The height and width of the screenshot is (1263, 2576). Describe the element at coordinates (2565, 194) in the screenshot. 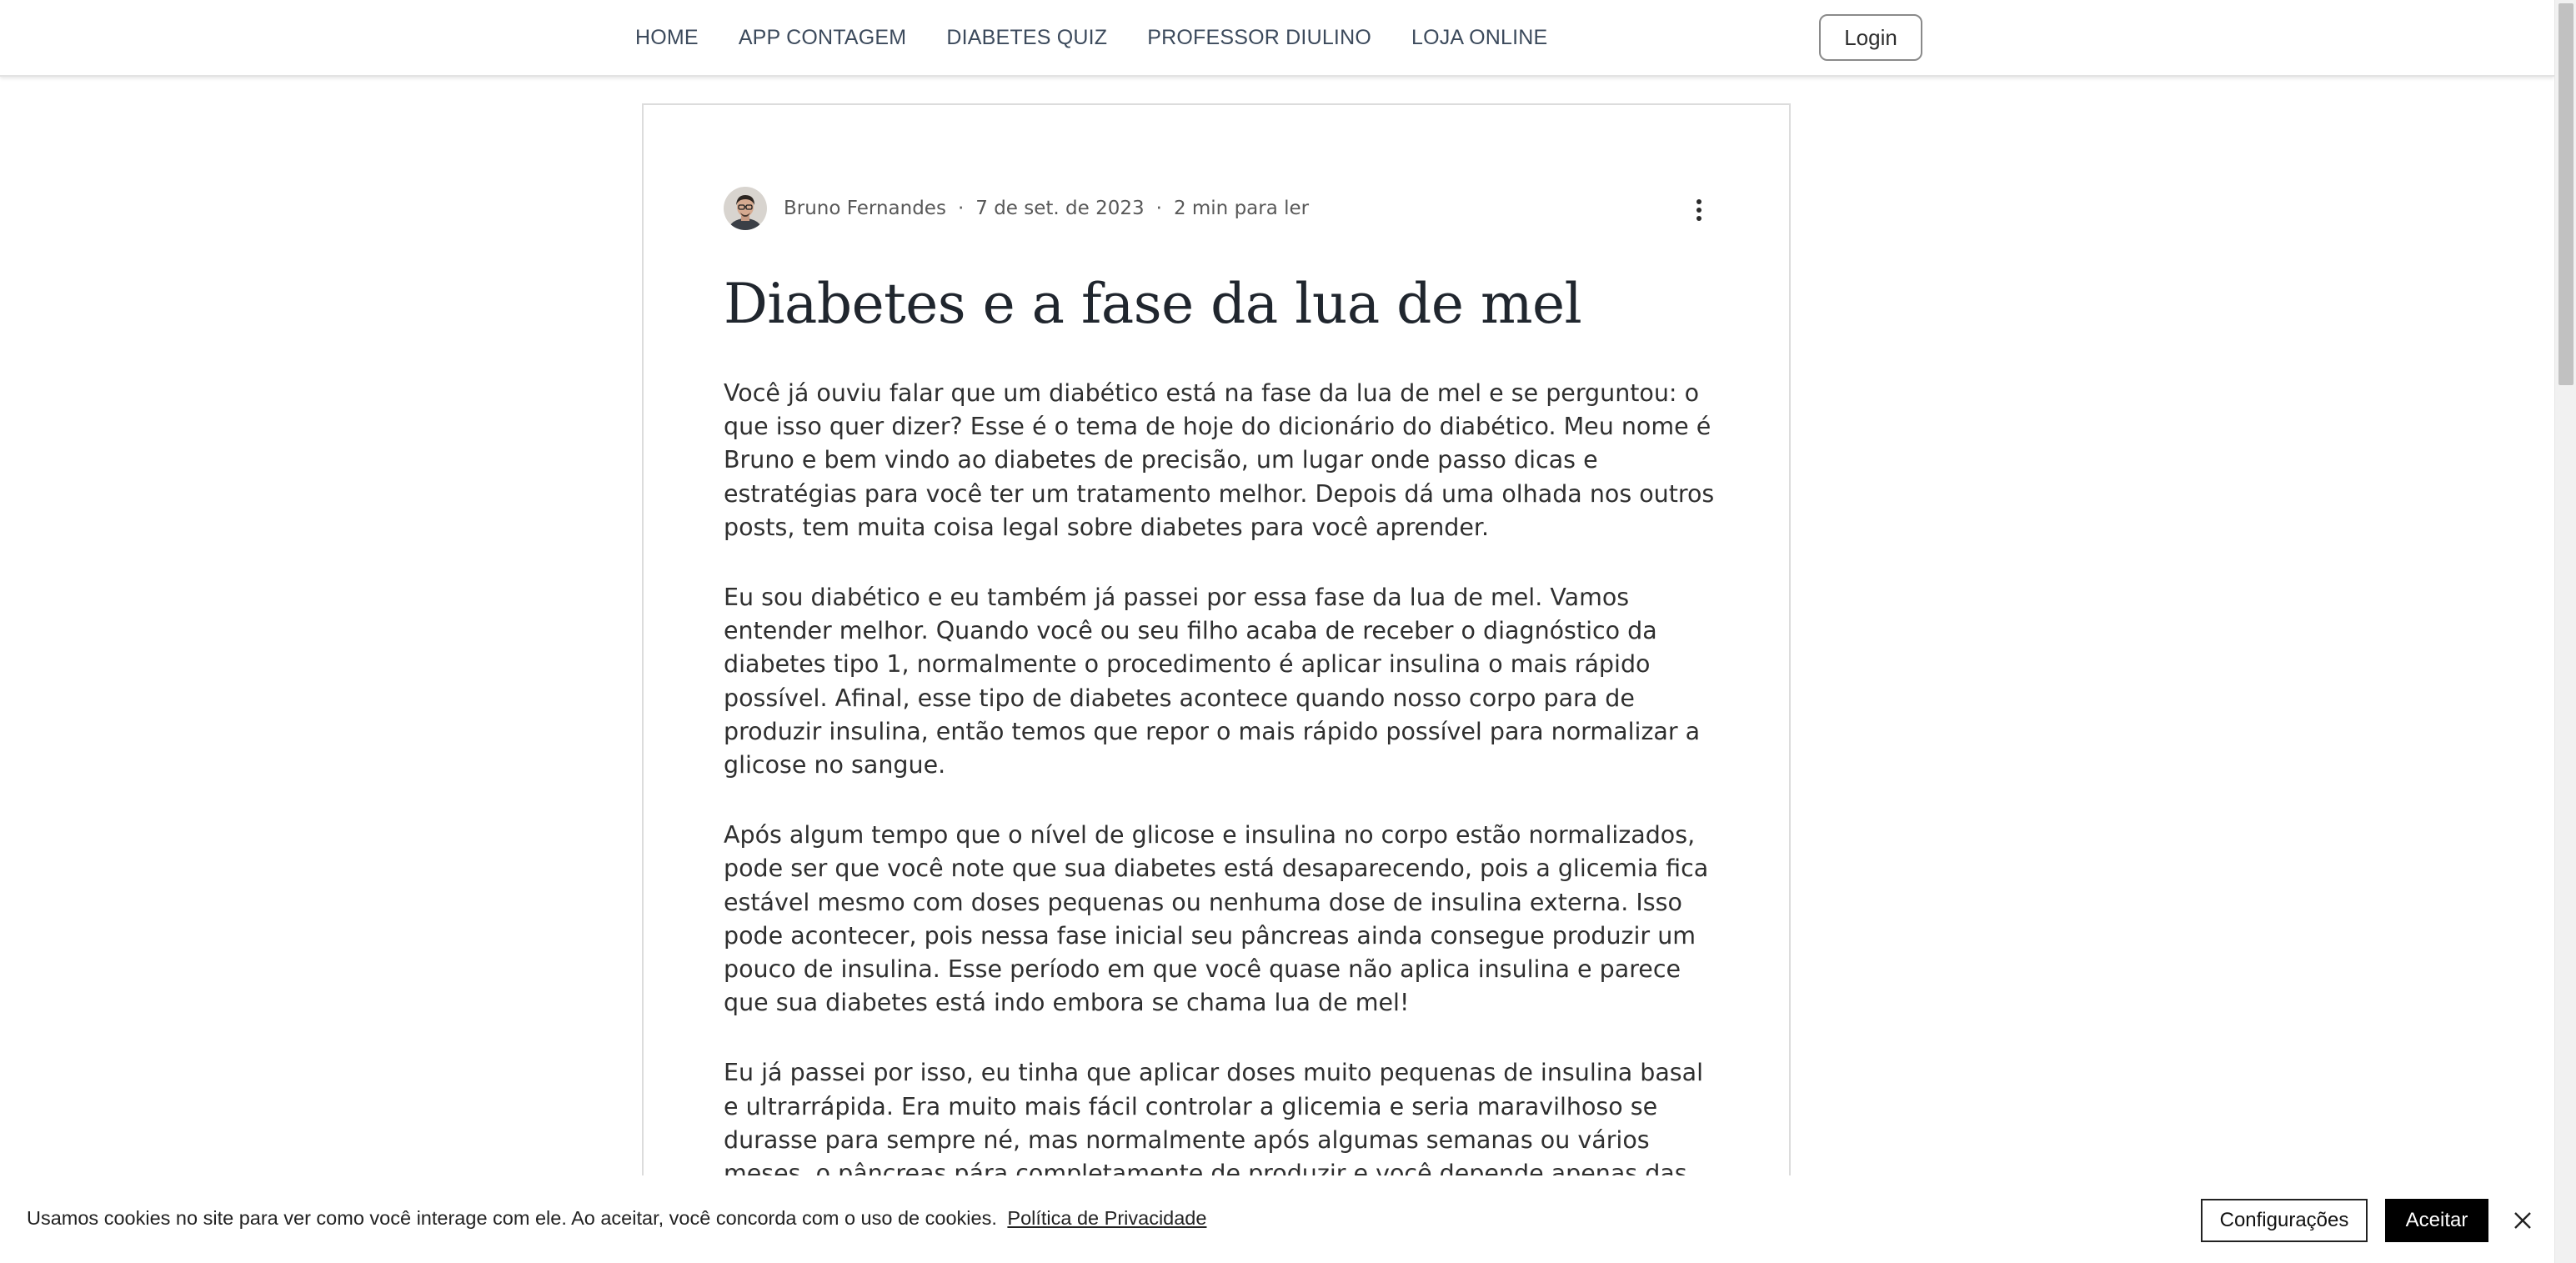

I see `scrollbar-thumb` at that location.